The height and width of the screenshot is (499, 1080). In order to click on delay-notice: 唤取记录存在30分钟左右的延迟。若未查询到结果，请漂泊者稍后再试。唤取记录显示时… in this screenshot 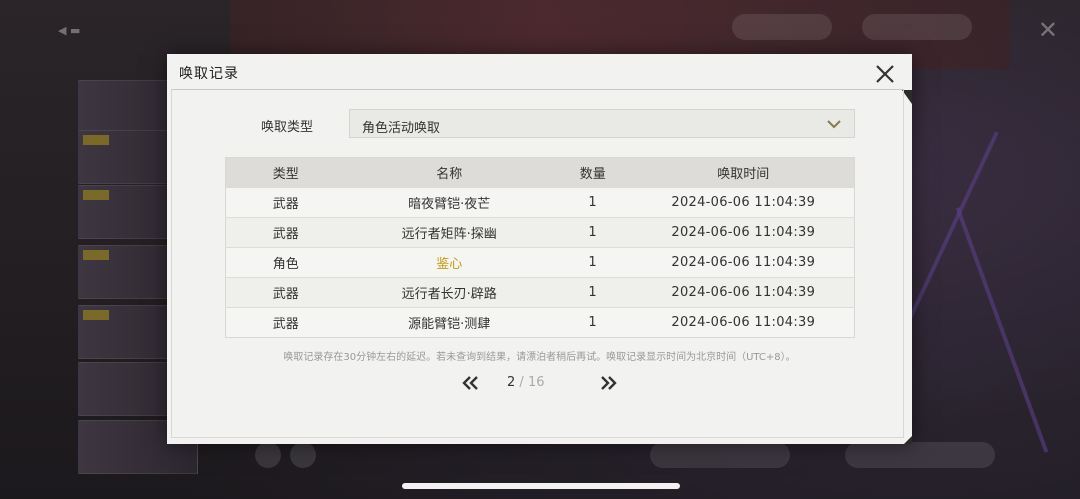, I will do `click(539, 357)`.